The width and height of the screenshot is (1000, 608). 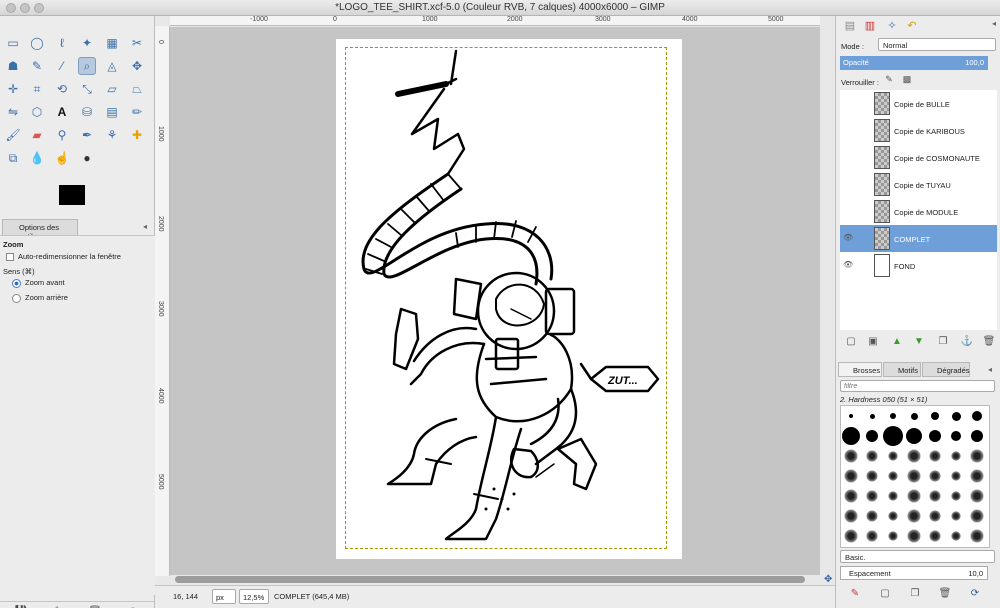 What do you see at coordinates (892, 27) in the screenshot?
I see `paths-tab-icon: ✧` at bounding box center [892, 27].